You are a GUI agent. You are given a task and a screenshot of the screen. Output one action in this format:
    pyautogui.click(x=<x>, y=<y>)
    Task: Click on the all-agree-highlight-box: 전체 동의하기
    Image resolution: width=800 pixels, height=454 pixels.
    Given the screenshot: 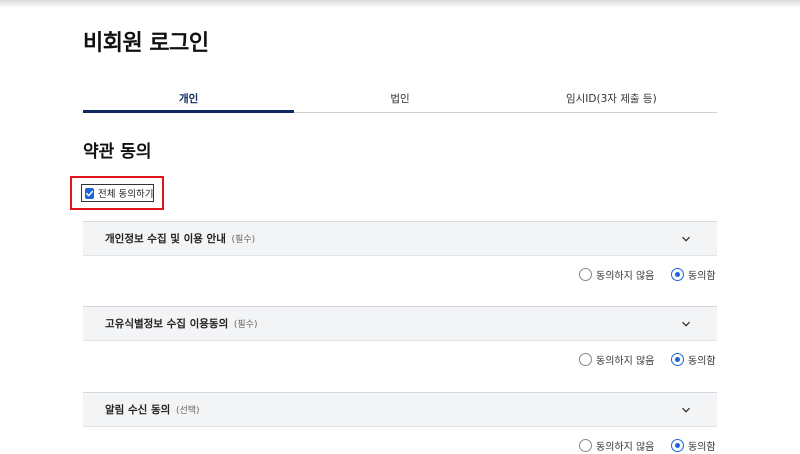 What is the action you would take?
    pyautogui.click(x=117, y=193)
    